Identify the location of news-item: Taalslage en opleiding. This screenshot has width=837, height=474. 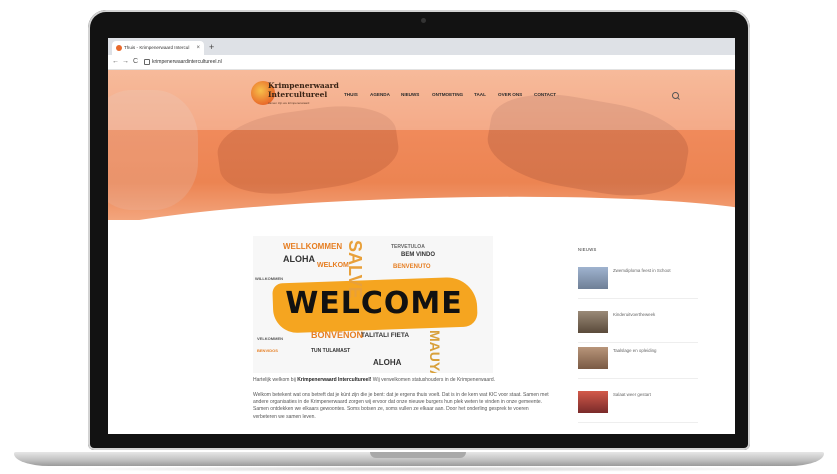
(638, 361).